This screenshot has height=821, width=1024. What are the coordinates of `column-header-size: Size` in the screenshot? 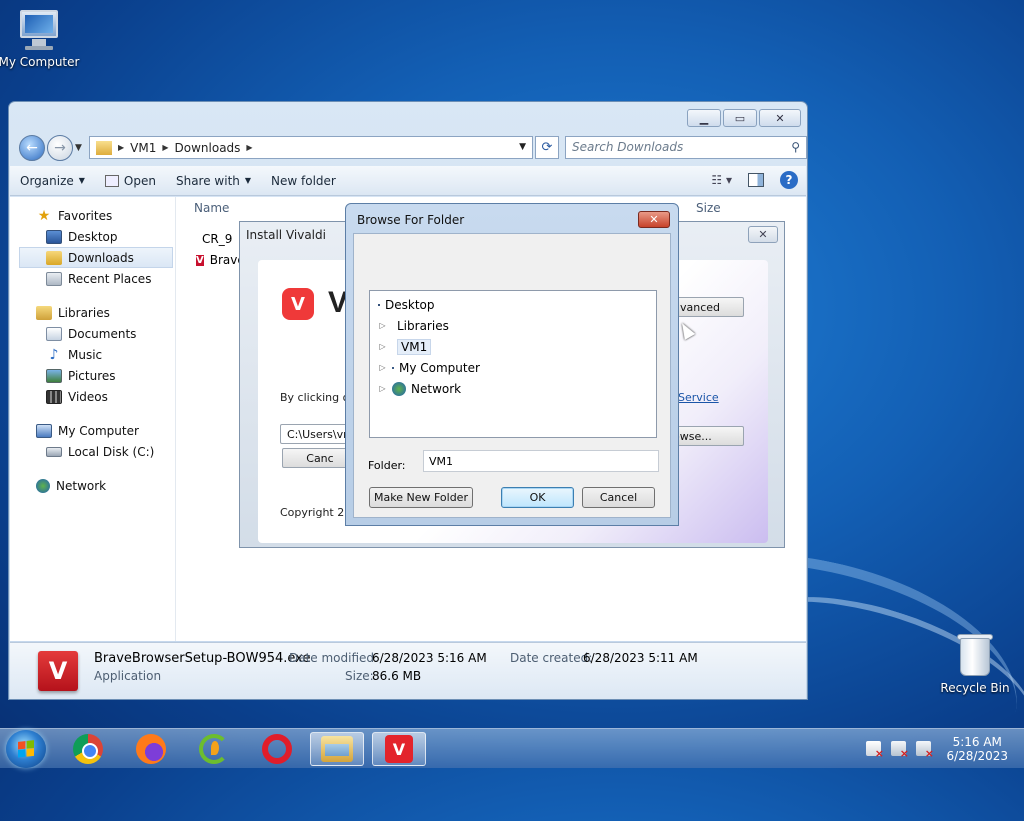 It's located at (708, 208).